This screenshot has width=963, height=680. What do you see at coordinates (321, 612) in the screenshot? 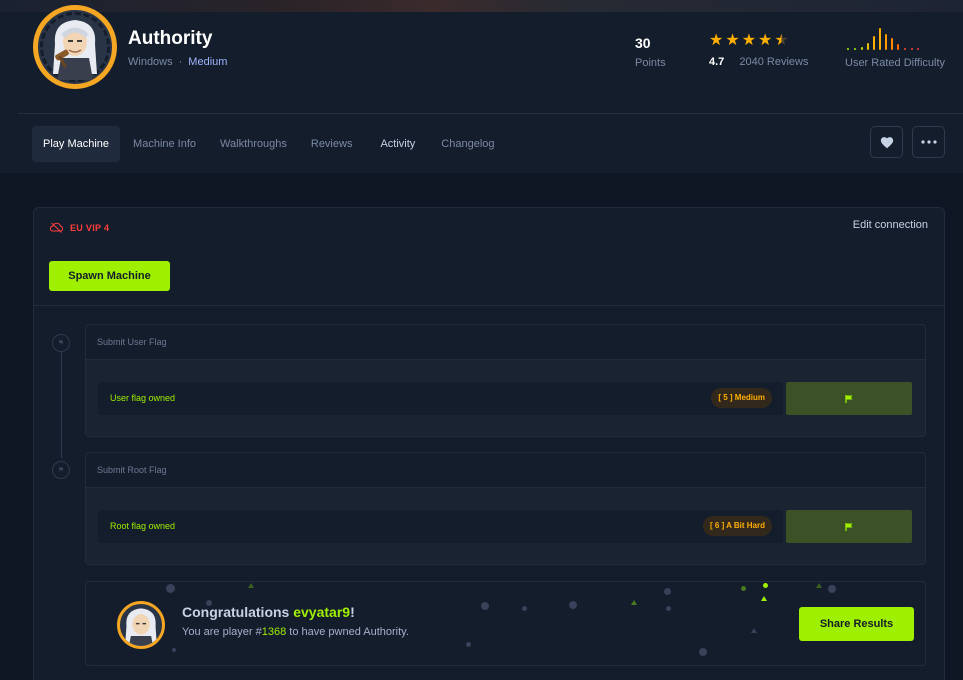
I see `congrats-username: evyatar9` at bounding box center [321, 612].